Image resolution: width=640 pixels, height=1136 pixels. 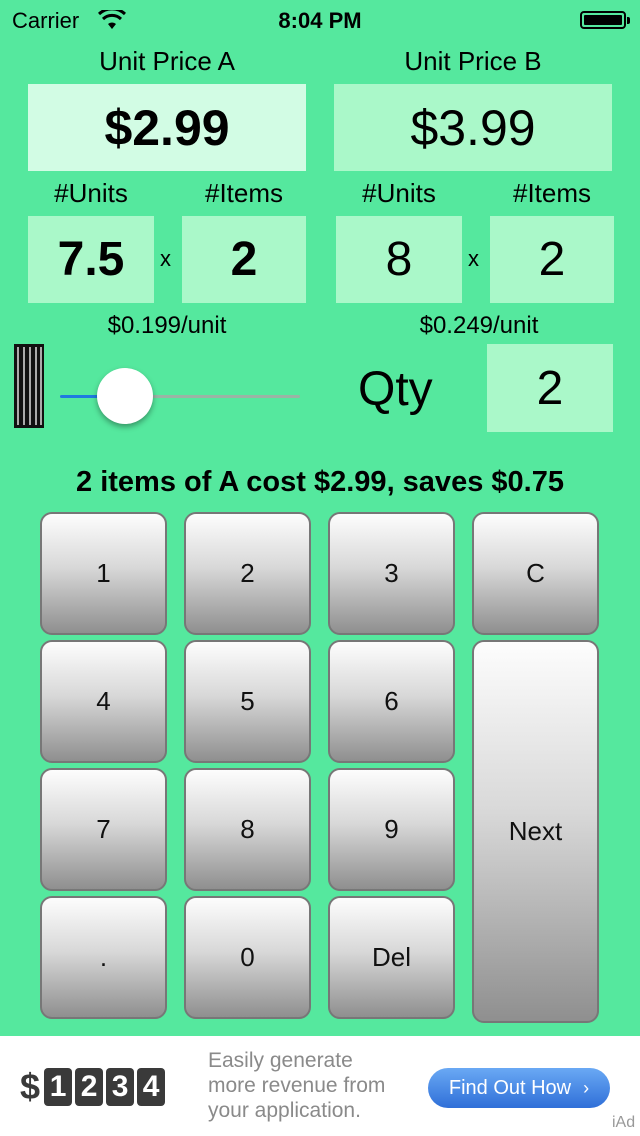 I want to click on ad-line-1: Easily generate, so click(x=280, y=1060).